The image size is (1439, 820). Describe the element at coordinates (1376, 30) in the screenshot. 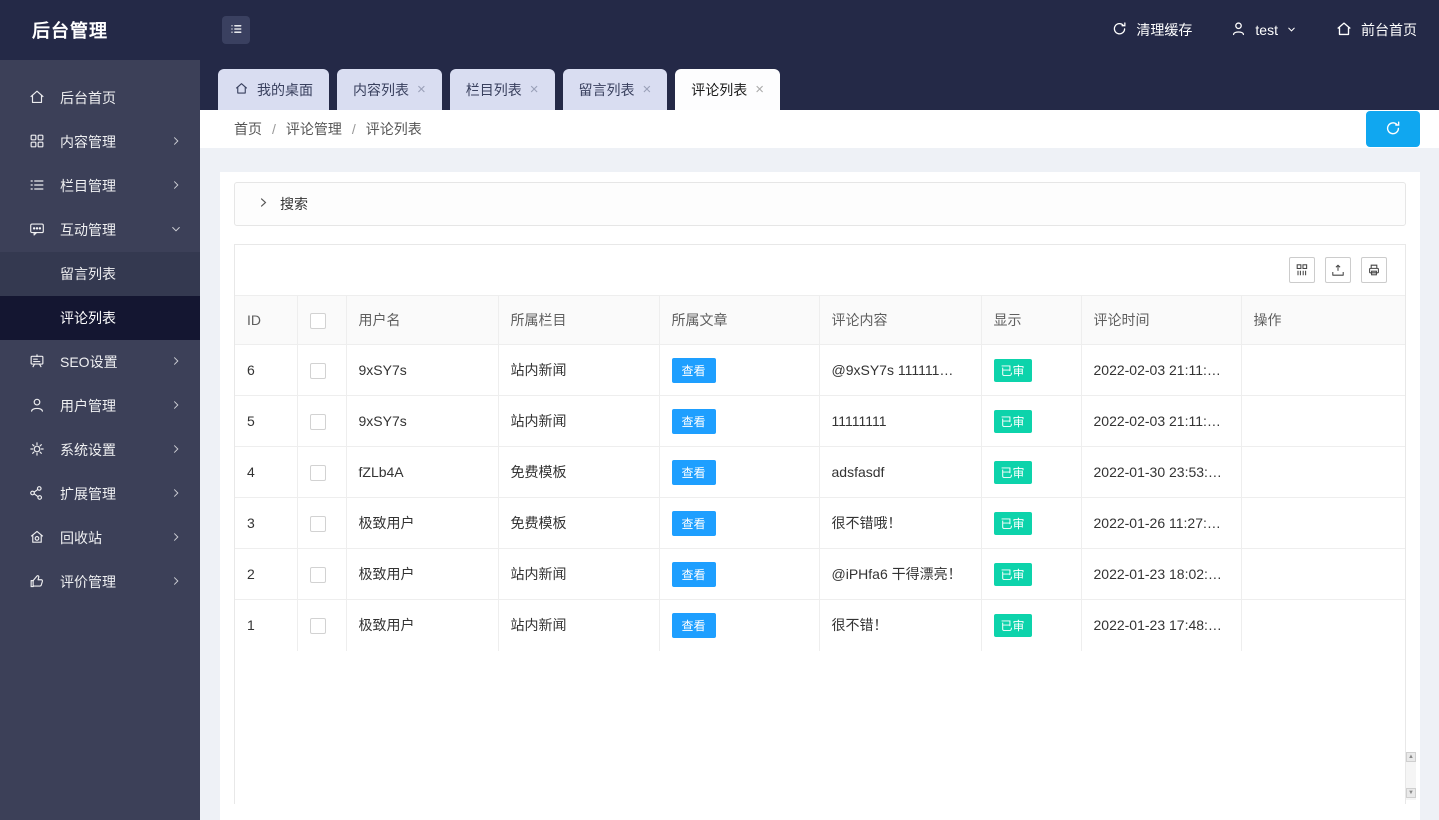

I see `front-home-link: 前台首页` at that location.